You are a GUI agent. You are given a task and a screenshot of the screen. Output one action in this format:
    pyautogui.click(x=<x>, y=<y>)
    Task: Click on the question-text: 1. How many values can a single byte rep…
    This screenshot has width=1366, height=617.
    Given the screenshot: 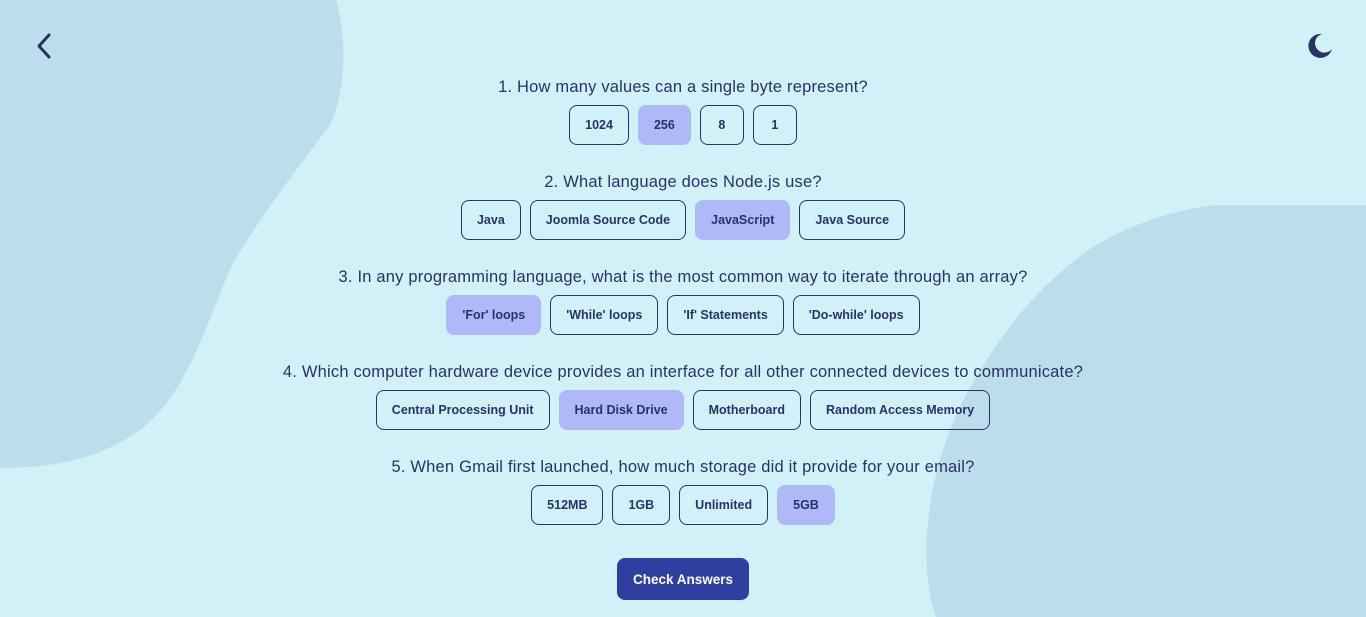 What is the action you would take?
    pyautogui.click(x=683, y=87)
    